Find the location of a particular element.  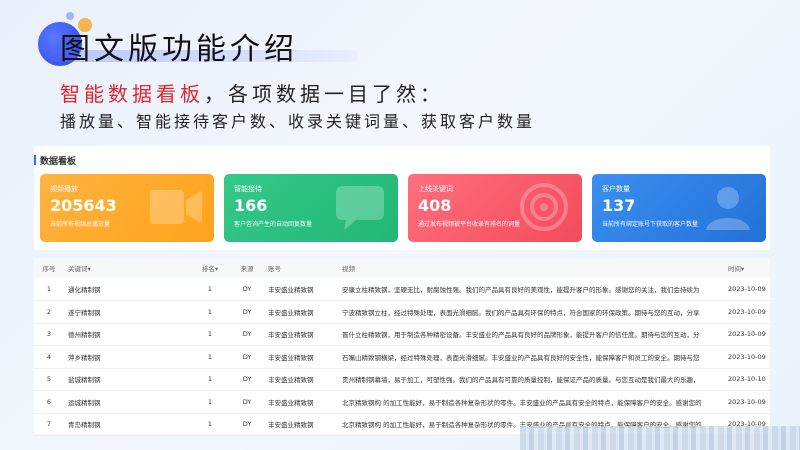

header-account: 账号 is located at coordinates (274, 269).